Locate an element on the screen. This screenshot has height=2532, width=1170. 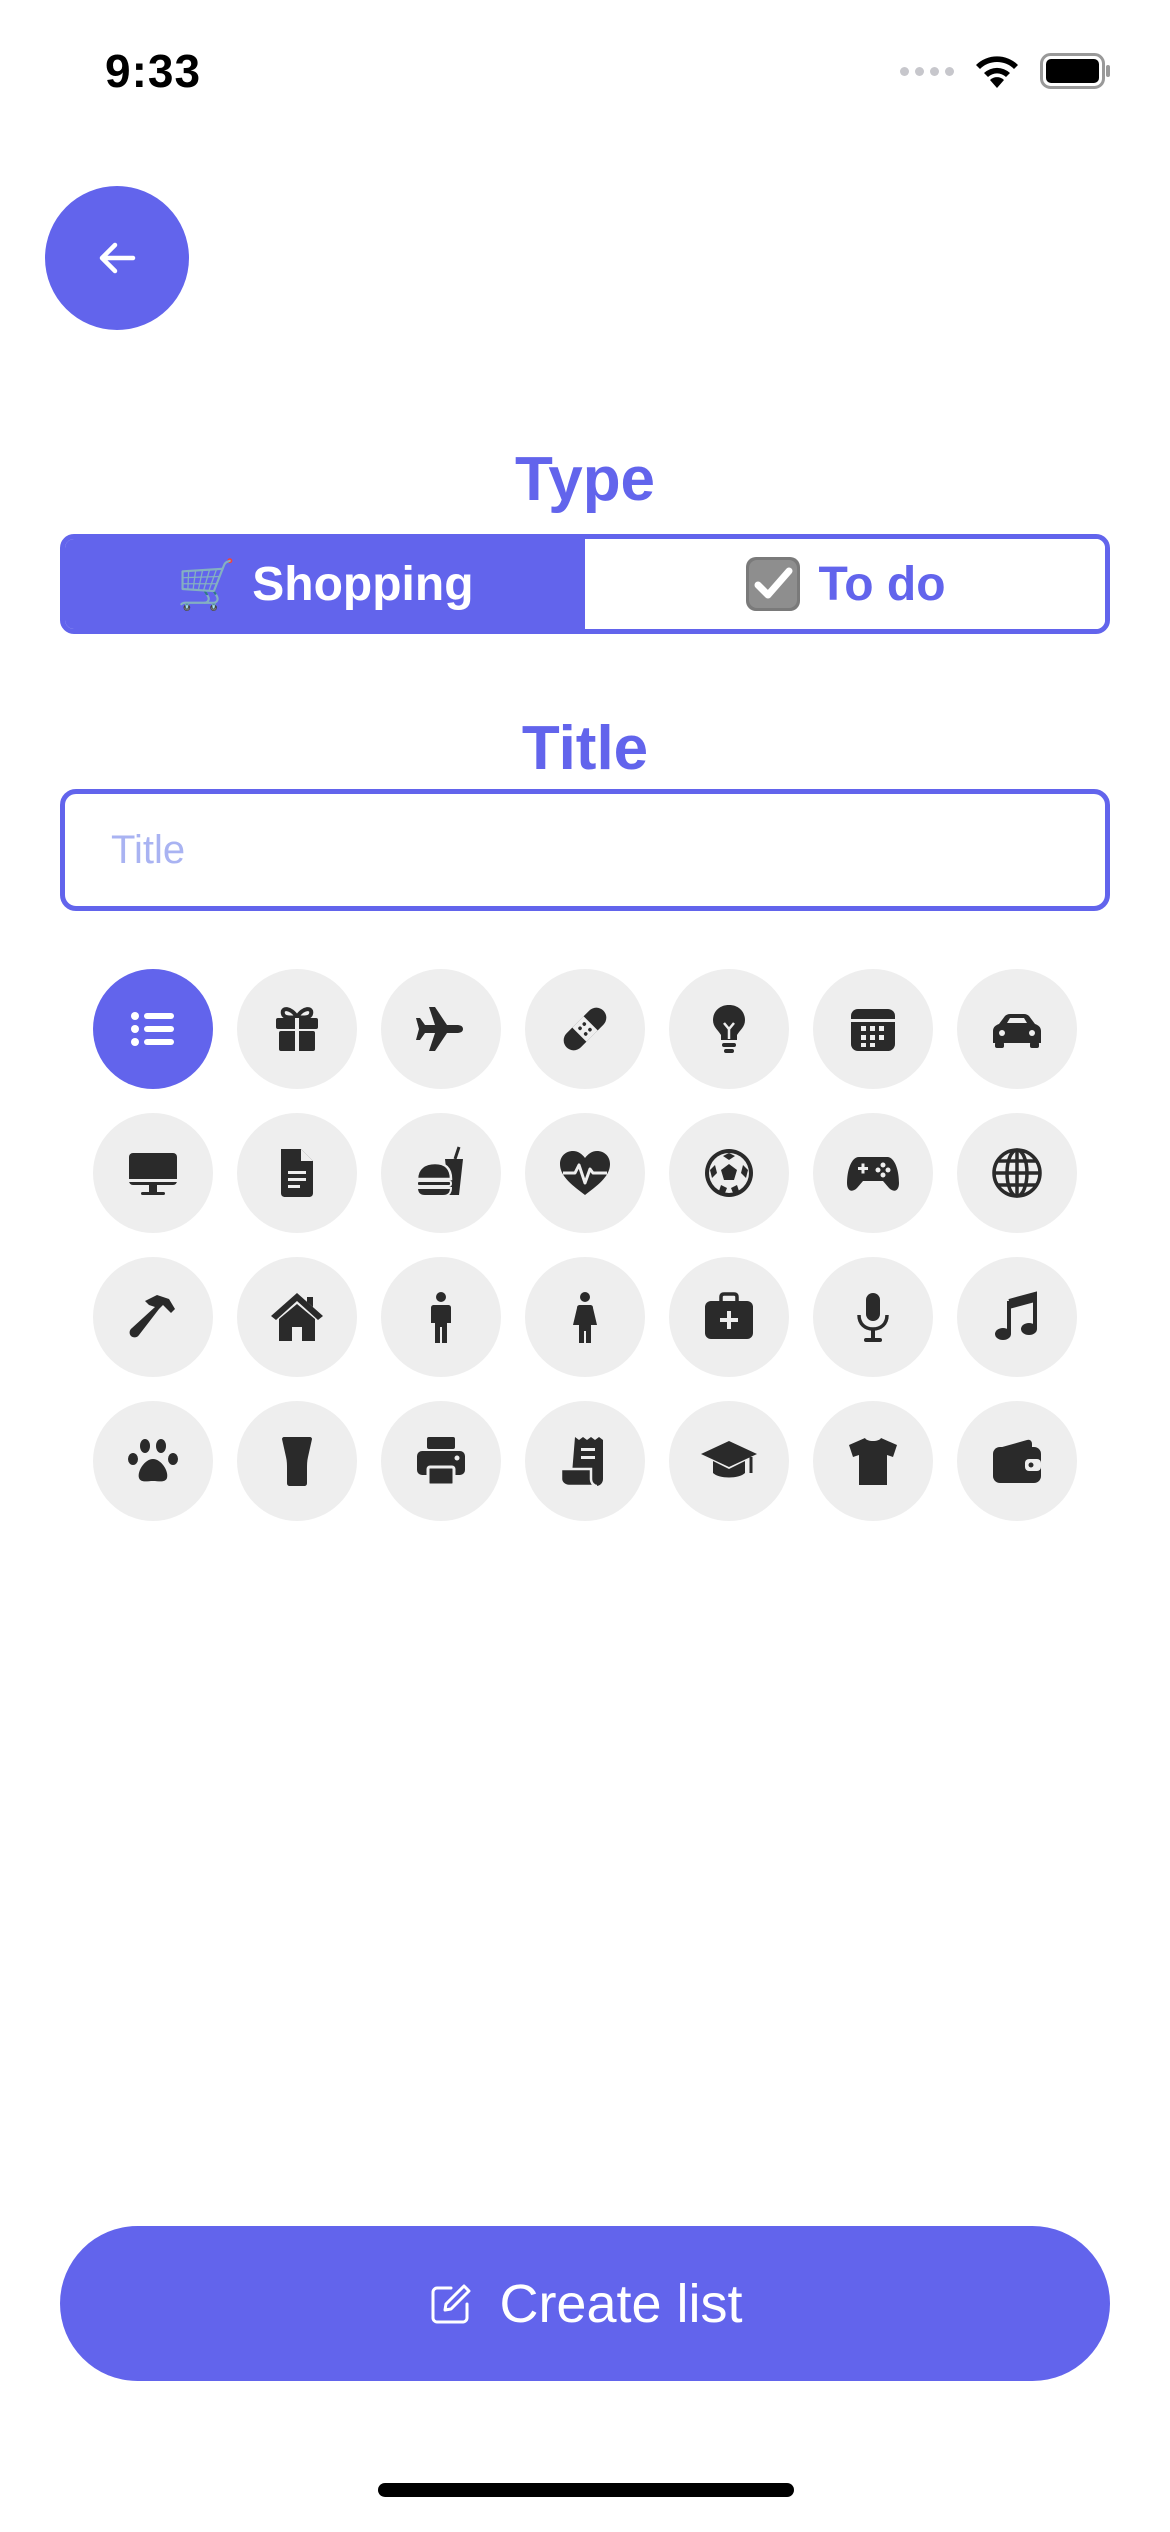
back-button is located at coordinates (117, 258).